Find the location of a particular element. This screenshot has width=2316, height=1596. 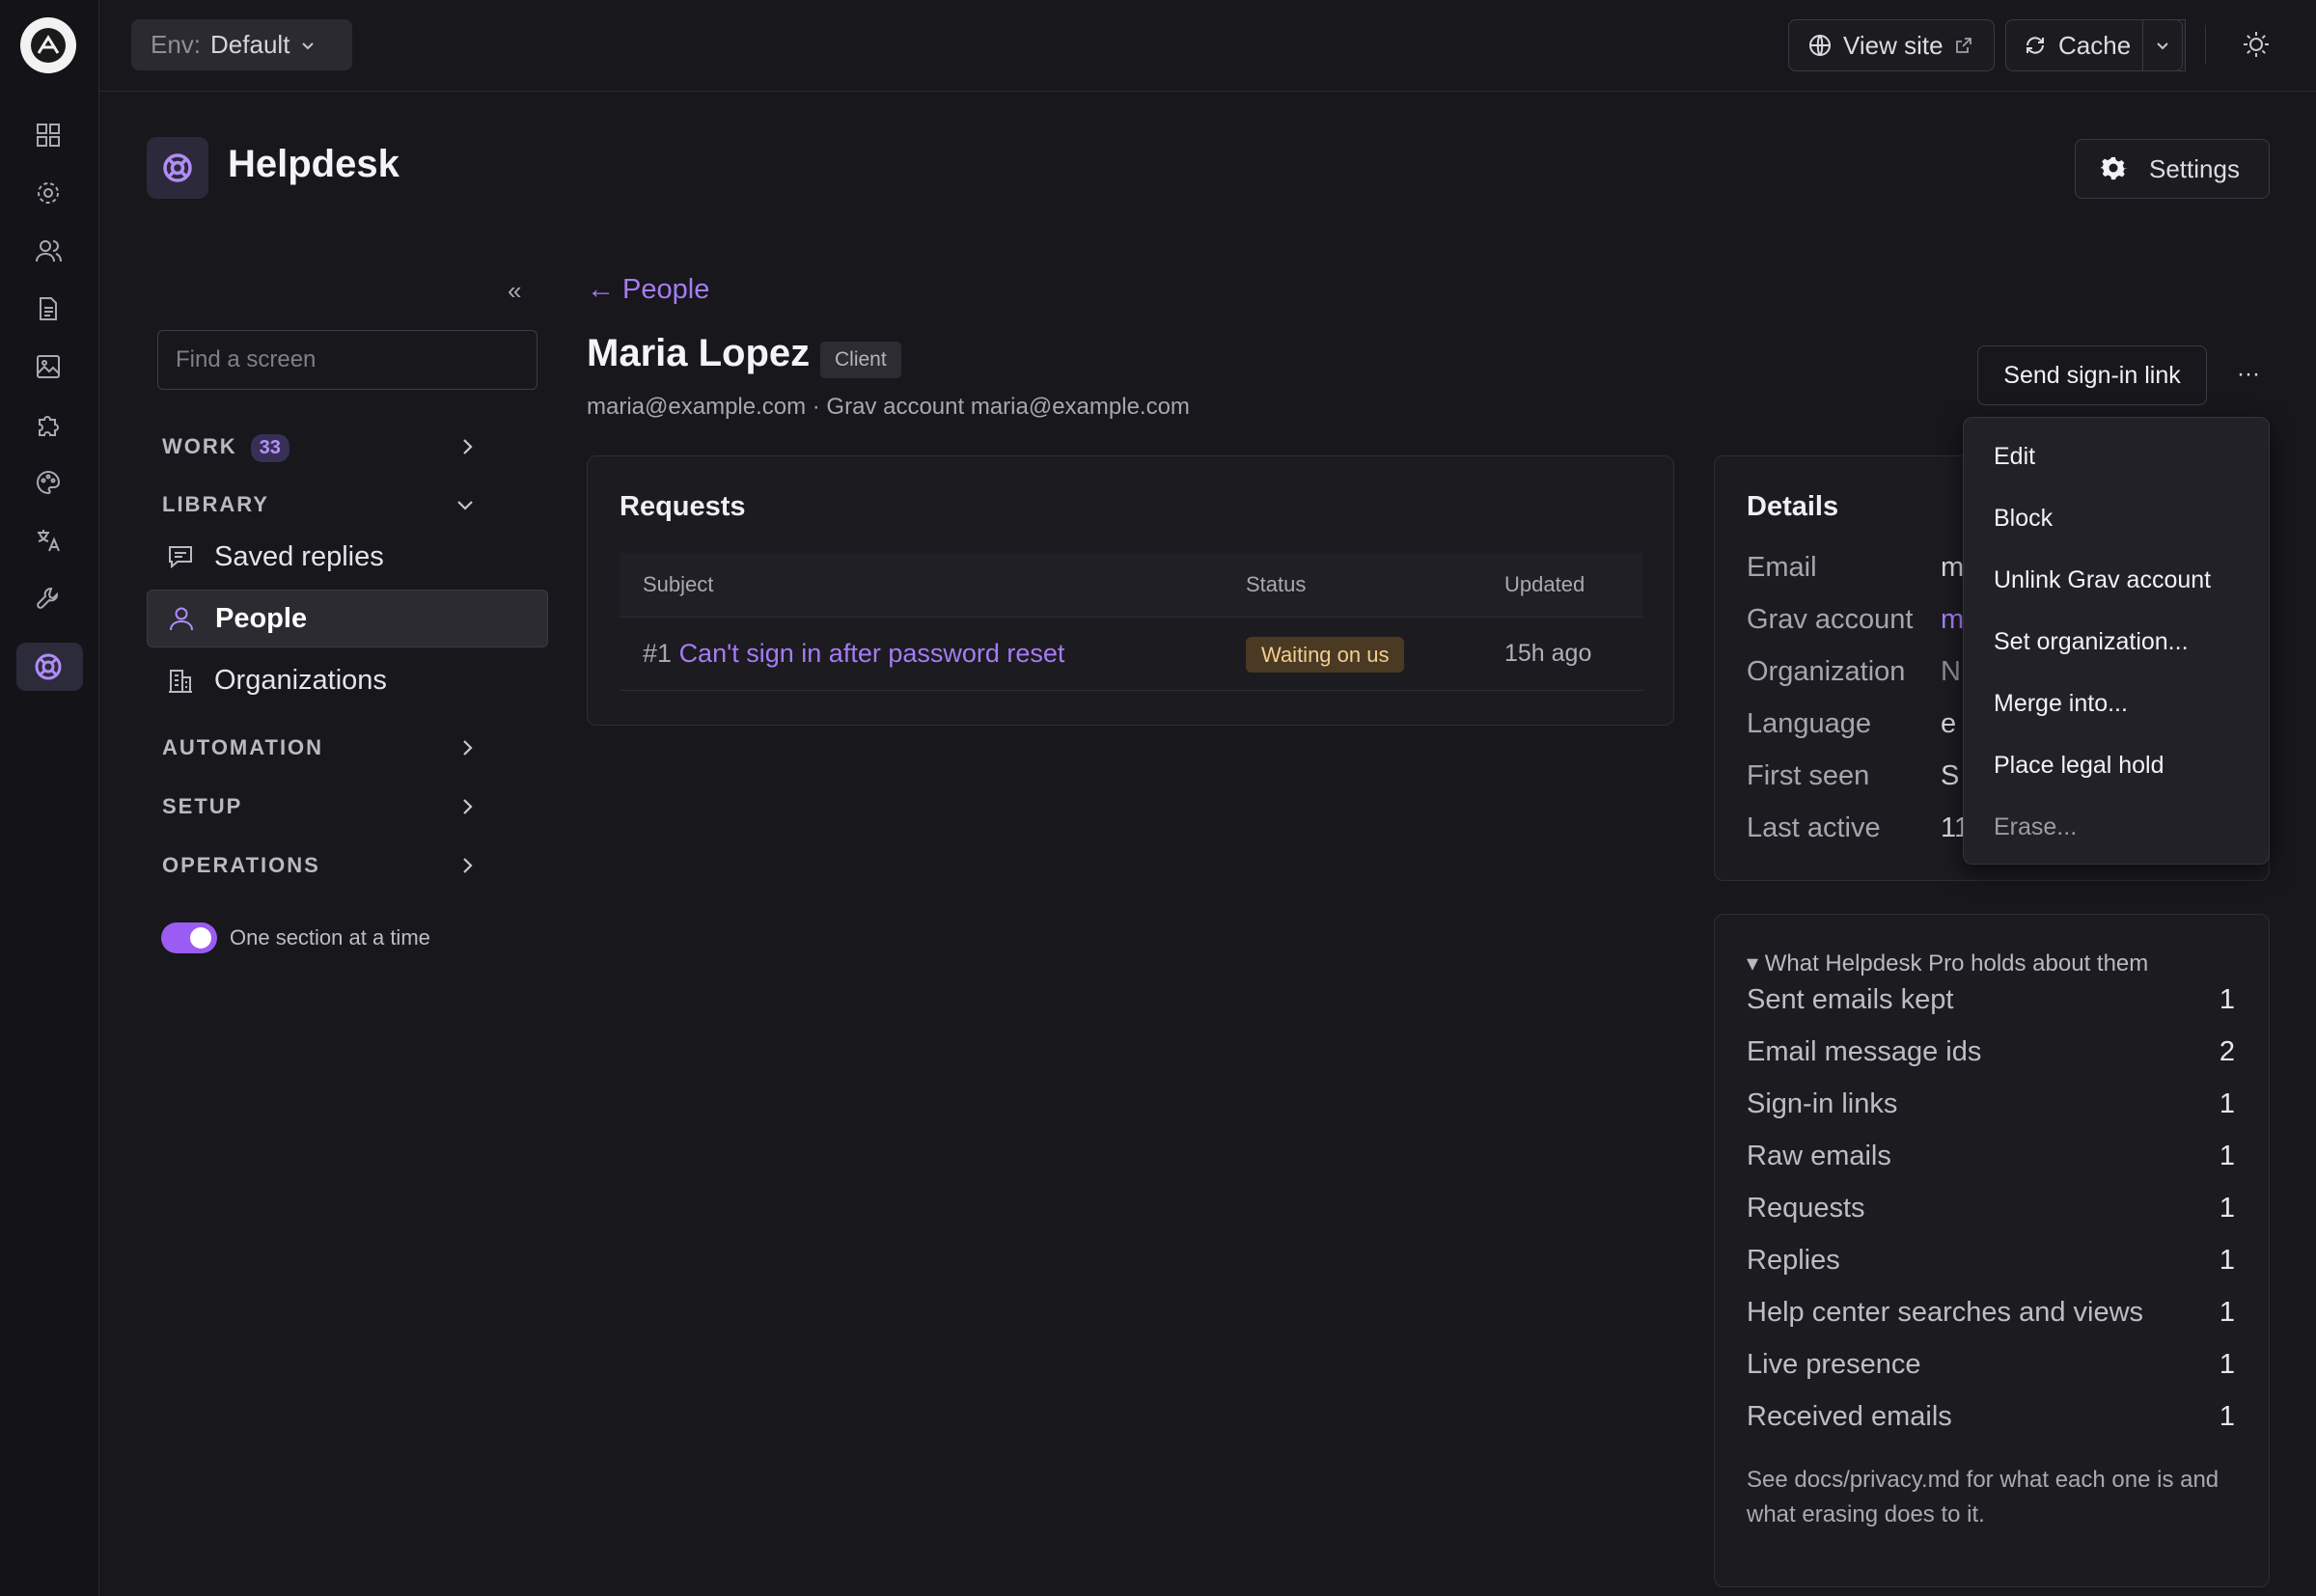

holding-label: Sign-in links is located at coordinates (1822, 1104).